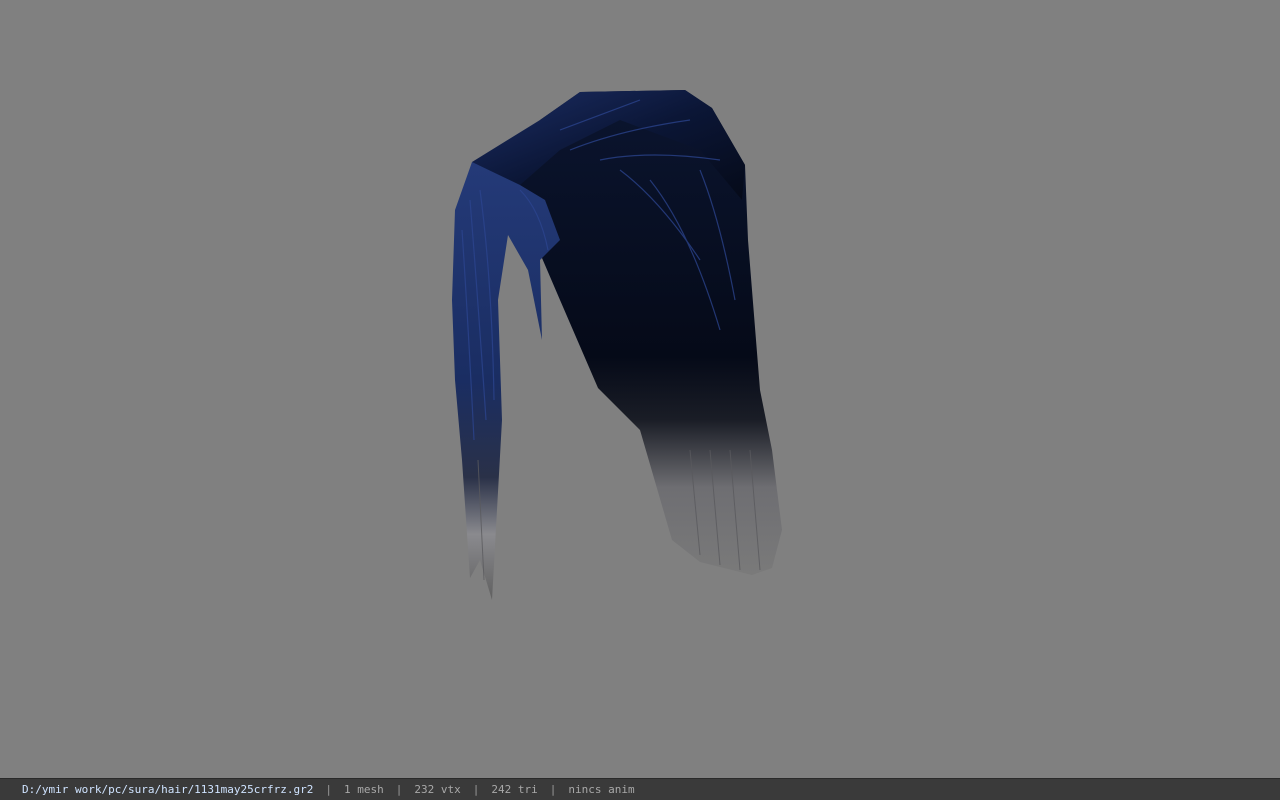 The width and height of the screenshot is (1280, 800). Describe the element at coordinates (601, 789) in the screenshot. I see `animation-status: nincs anim` at that location.